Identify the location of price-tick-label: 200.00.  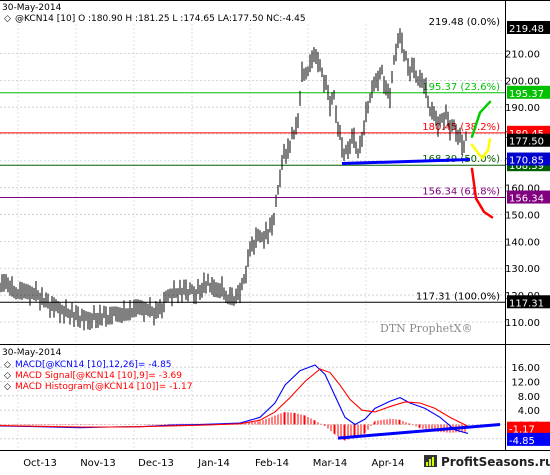
(522, 81).